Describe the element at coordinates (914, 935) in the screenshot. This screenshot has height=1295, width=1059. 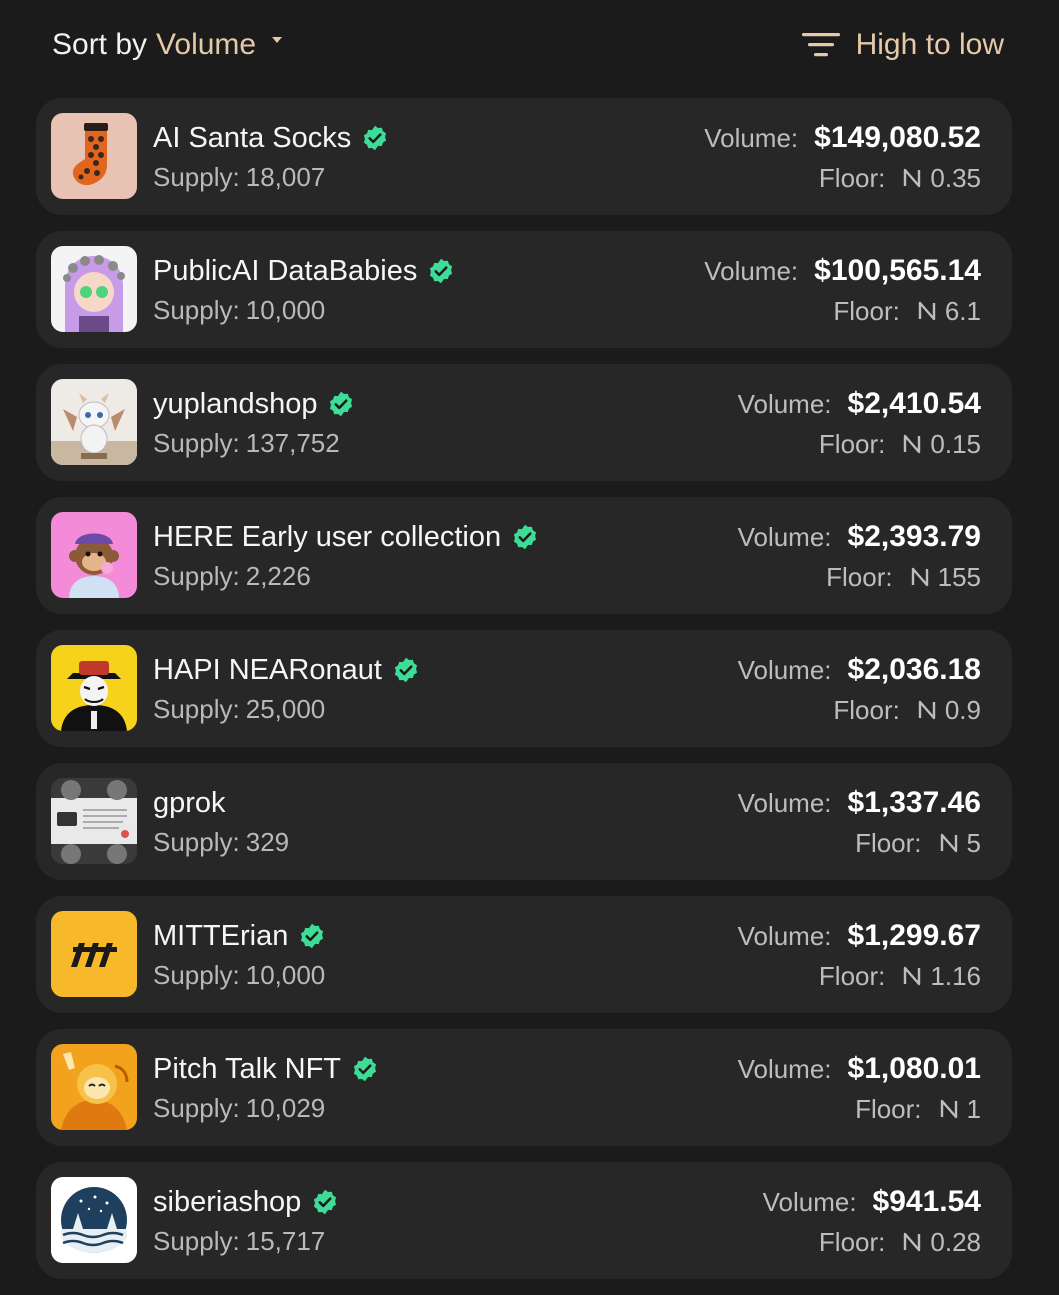
I see `volume-value: $1,299.67` at that location.